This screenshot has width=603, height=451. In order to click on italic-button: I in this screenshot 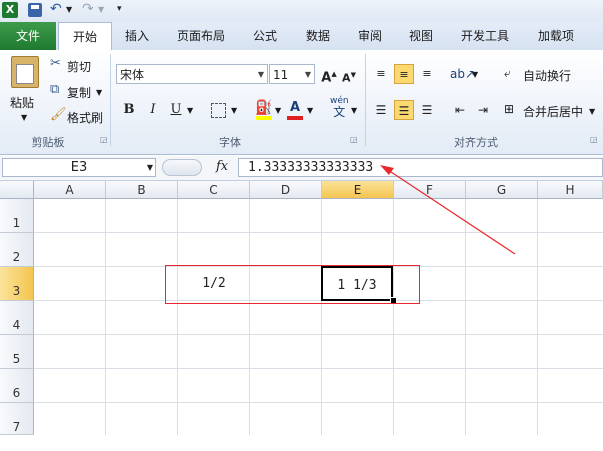, I will do `click(153, 110)`.